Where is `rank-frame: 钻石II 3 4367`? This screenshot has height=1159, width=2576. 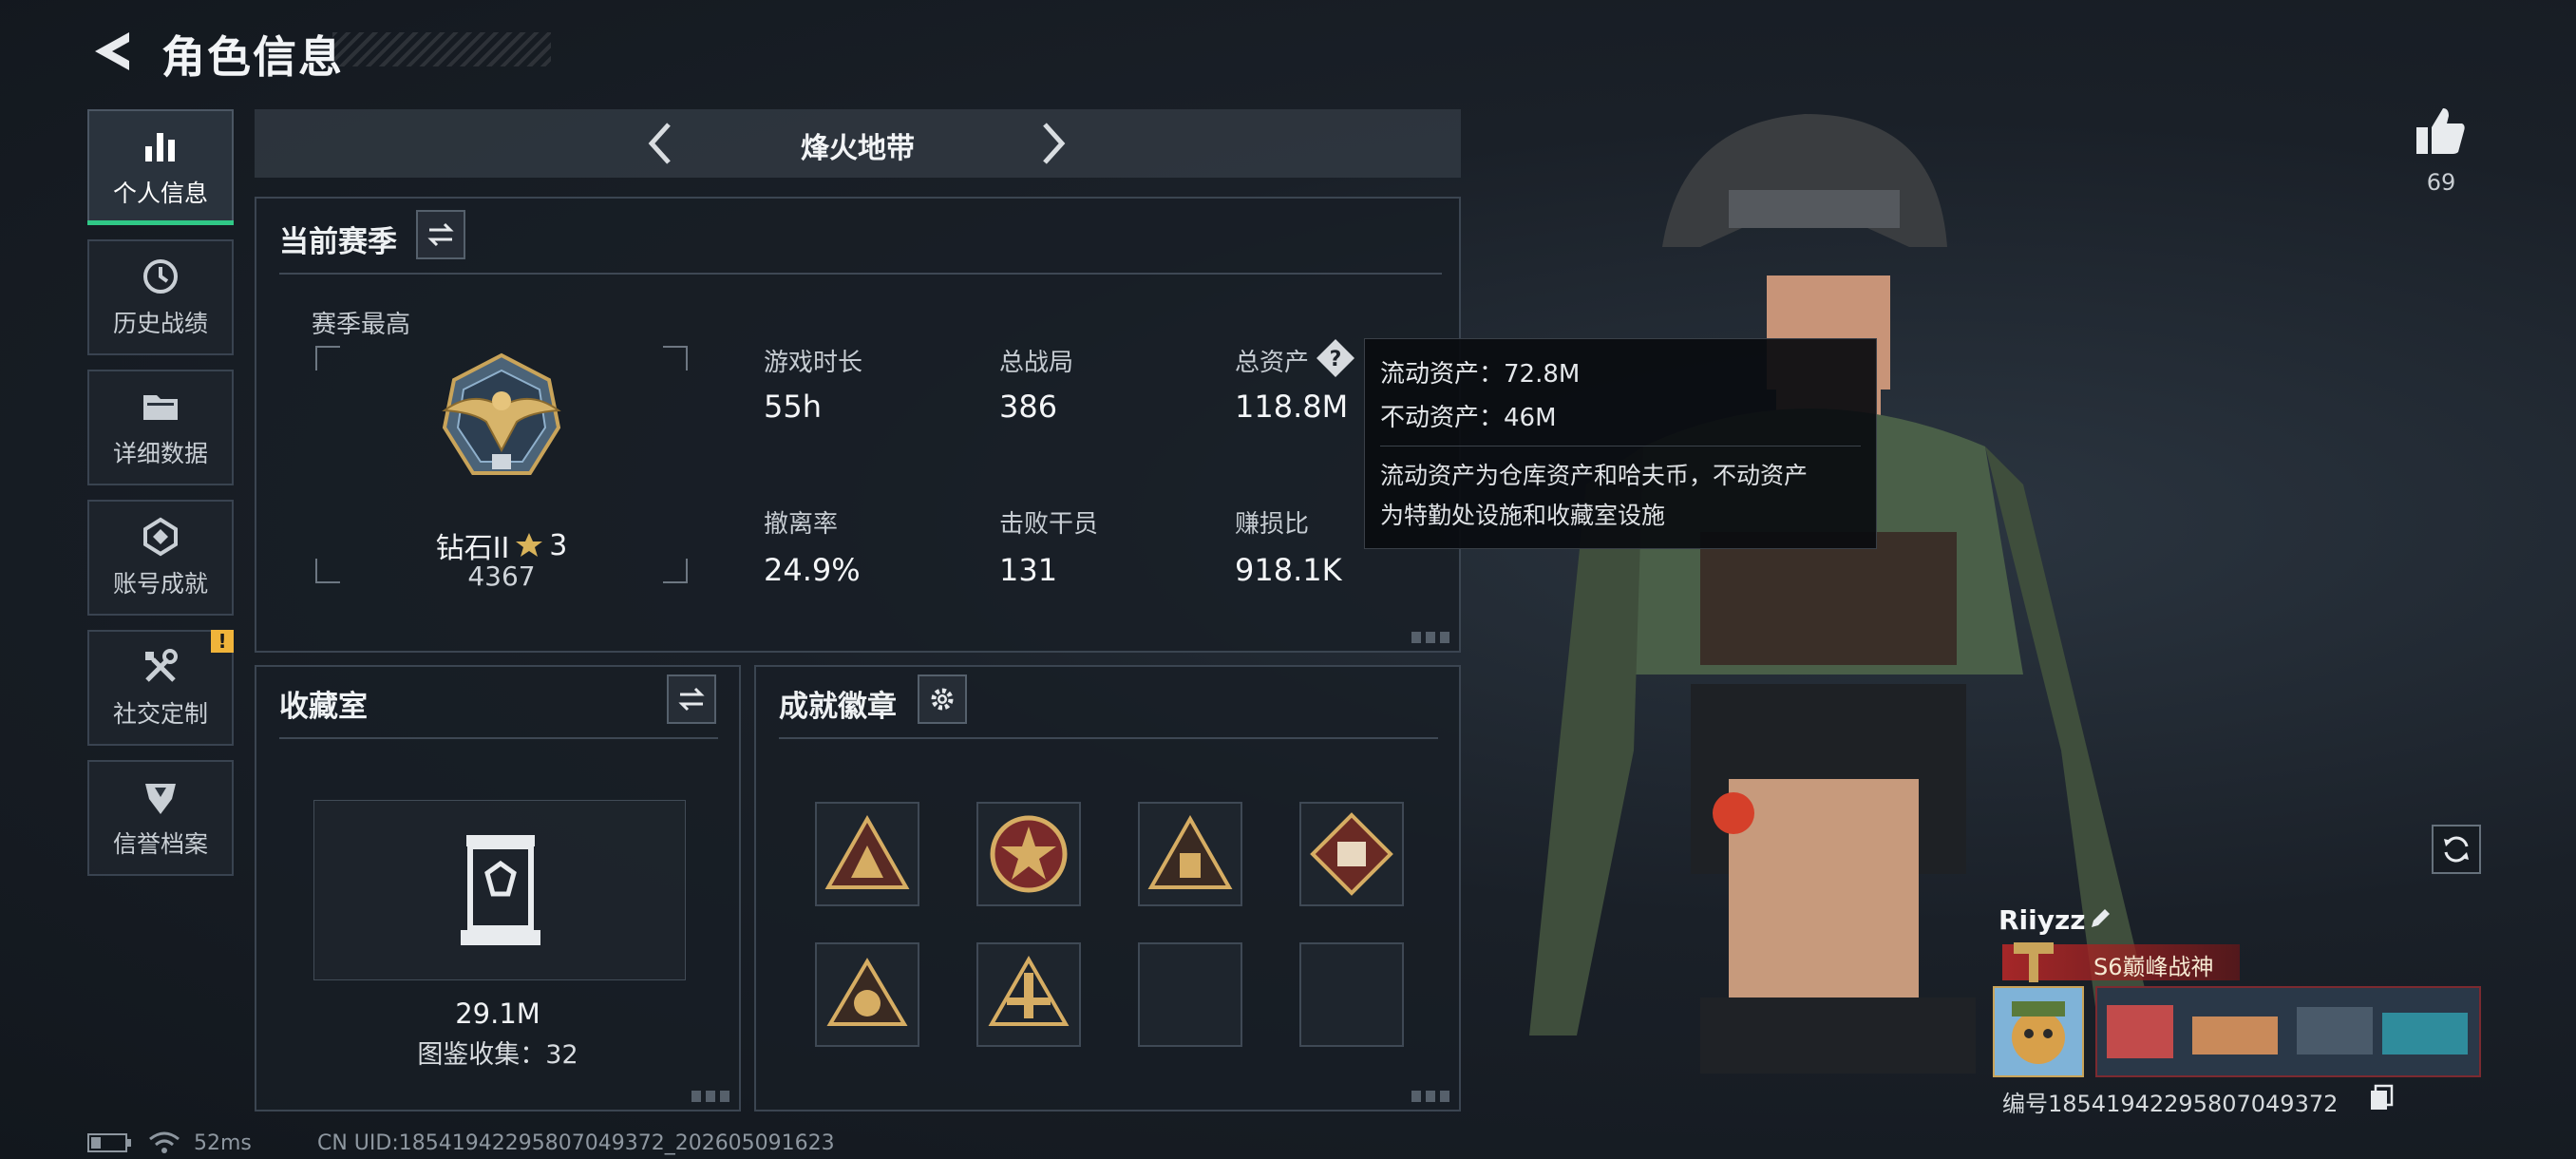
rank-frame: 钻石II 3 4367 is located at coordinates (501, 469).